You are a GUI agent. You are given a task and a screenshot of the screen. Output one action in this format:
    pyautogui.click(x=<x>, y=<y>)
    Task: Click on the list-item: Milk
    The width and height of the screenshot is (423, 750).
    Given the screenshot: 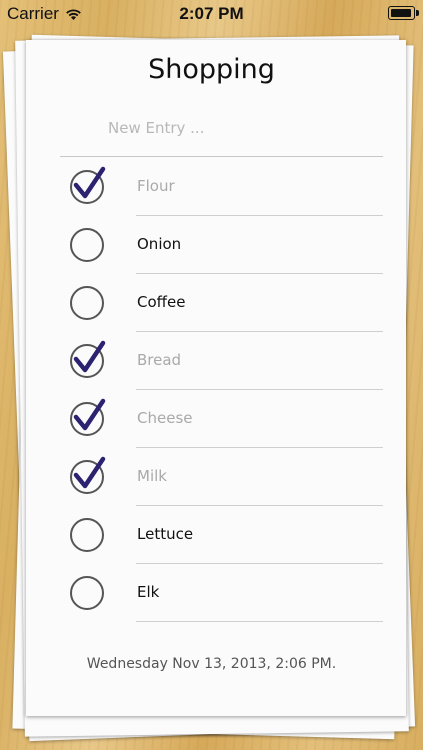 What is the action you would take?
    pyautogui.click(x=221, y=477)
    